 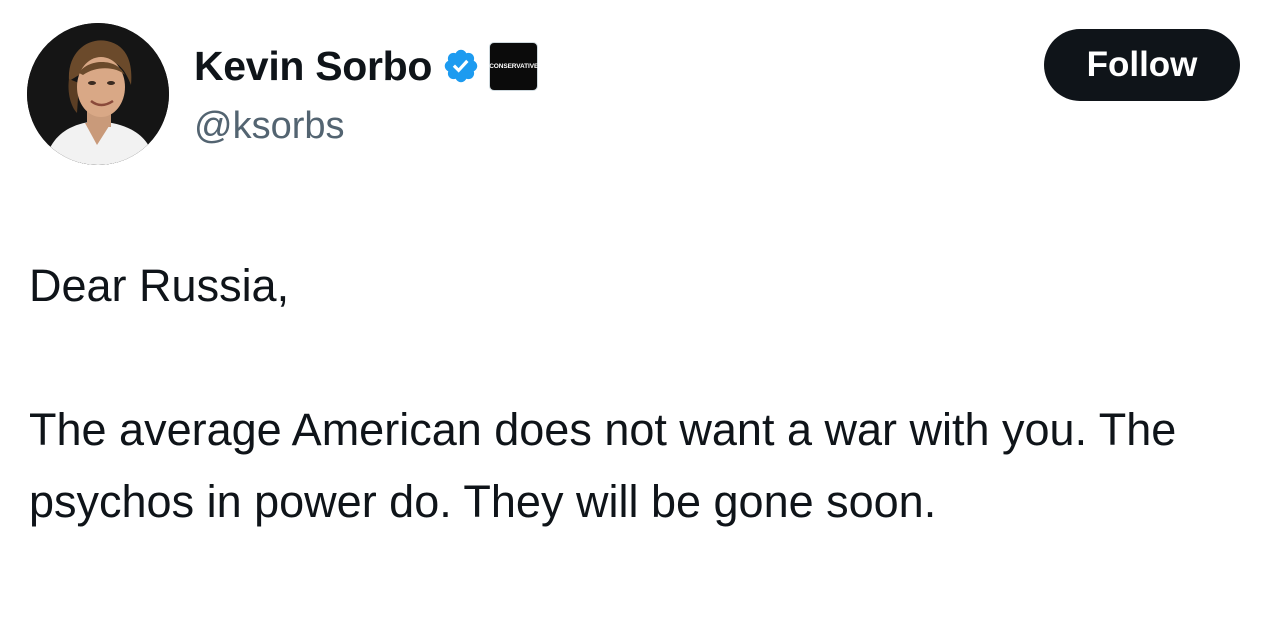 I want to click on avatar-photo-icon, so click(x=98, y=94).